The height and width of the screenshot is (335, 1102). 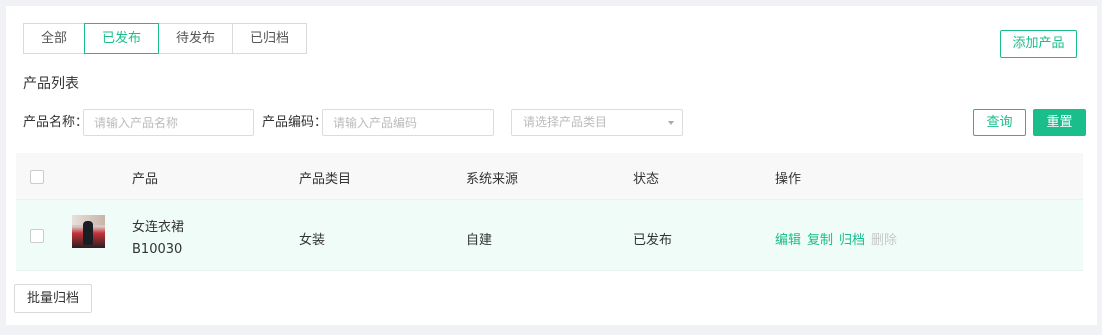 What do you see at coordinates (646, 179) in the screenshot?
I see `header-status: 状态` at bounding box center [646, 179].